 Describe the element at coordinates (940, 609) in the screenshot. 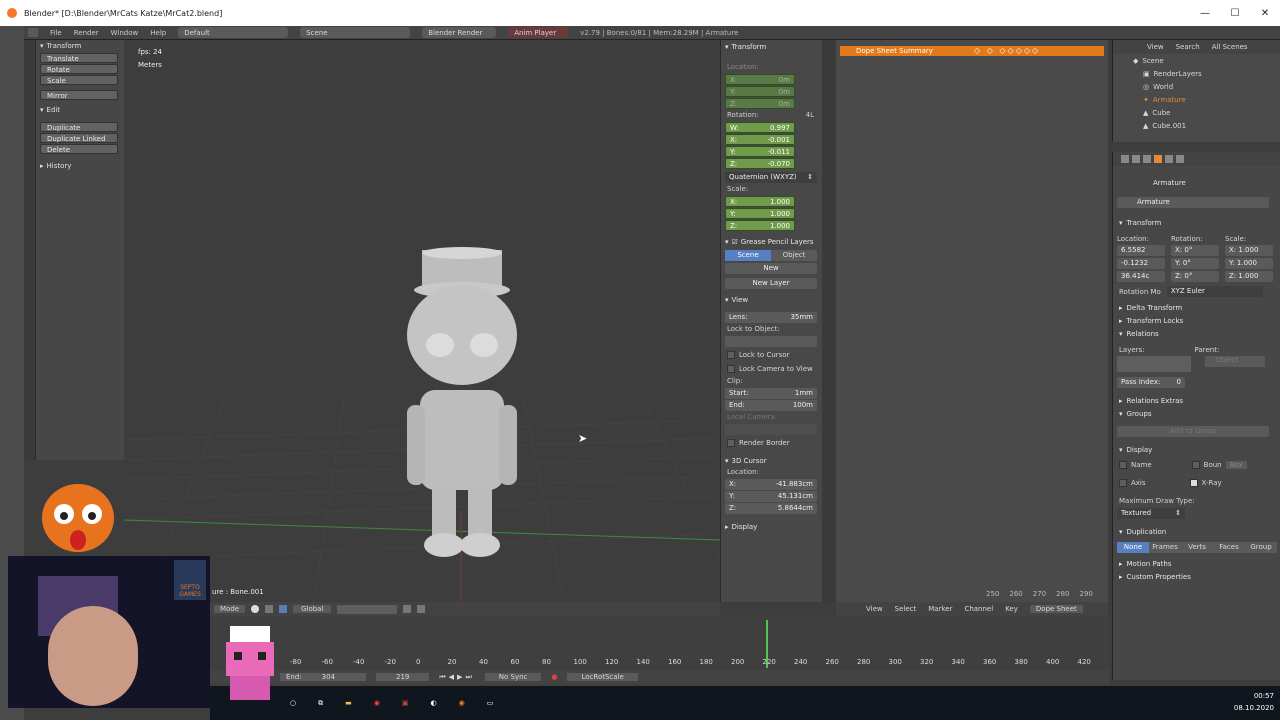

I see `dope-menu-marker: Marker` at that location.